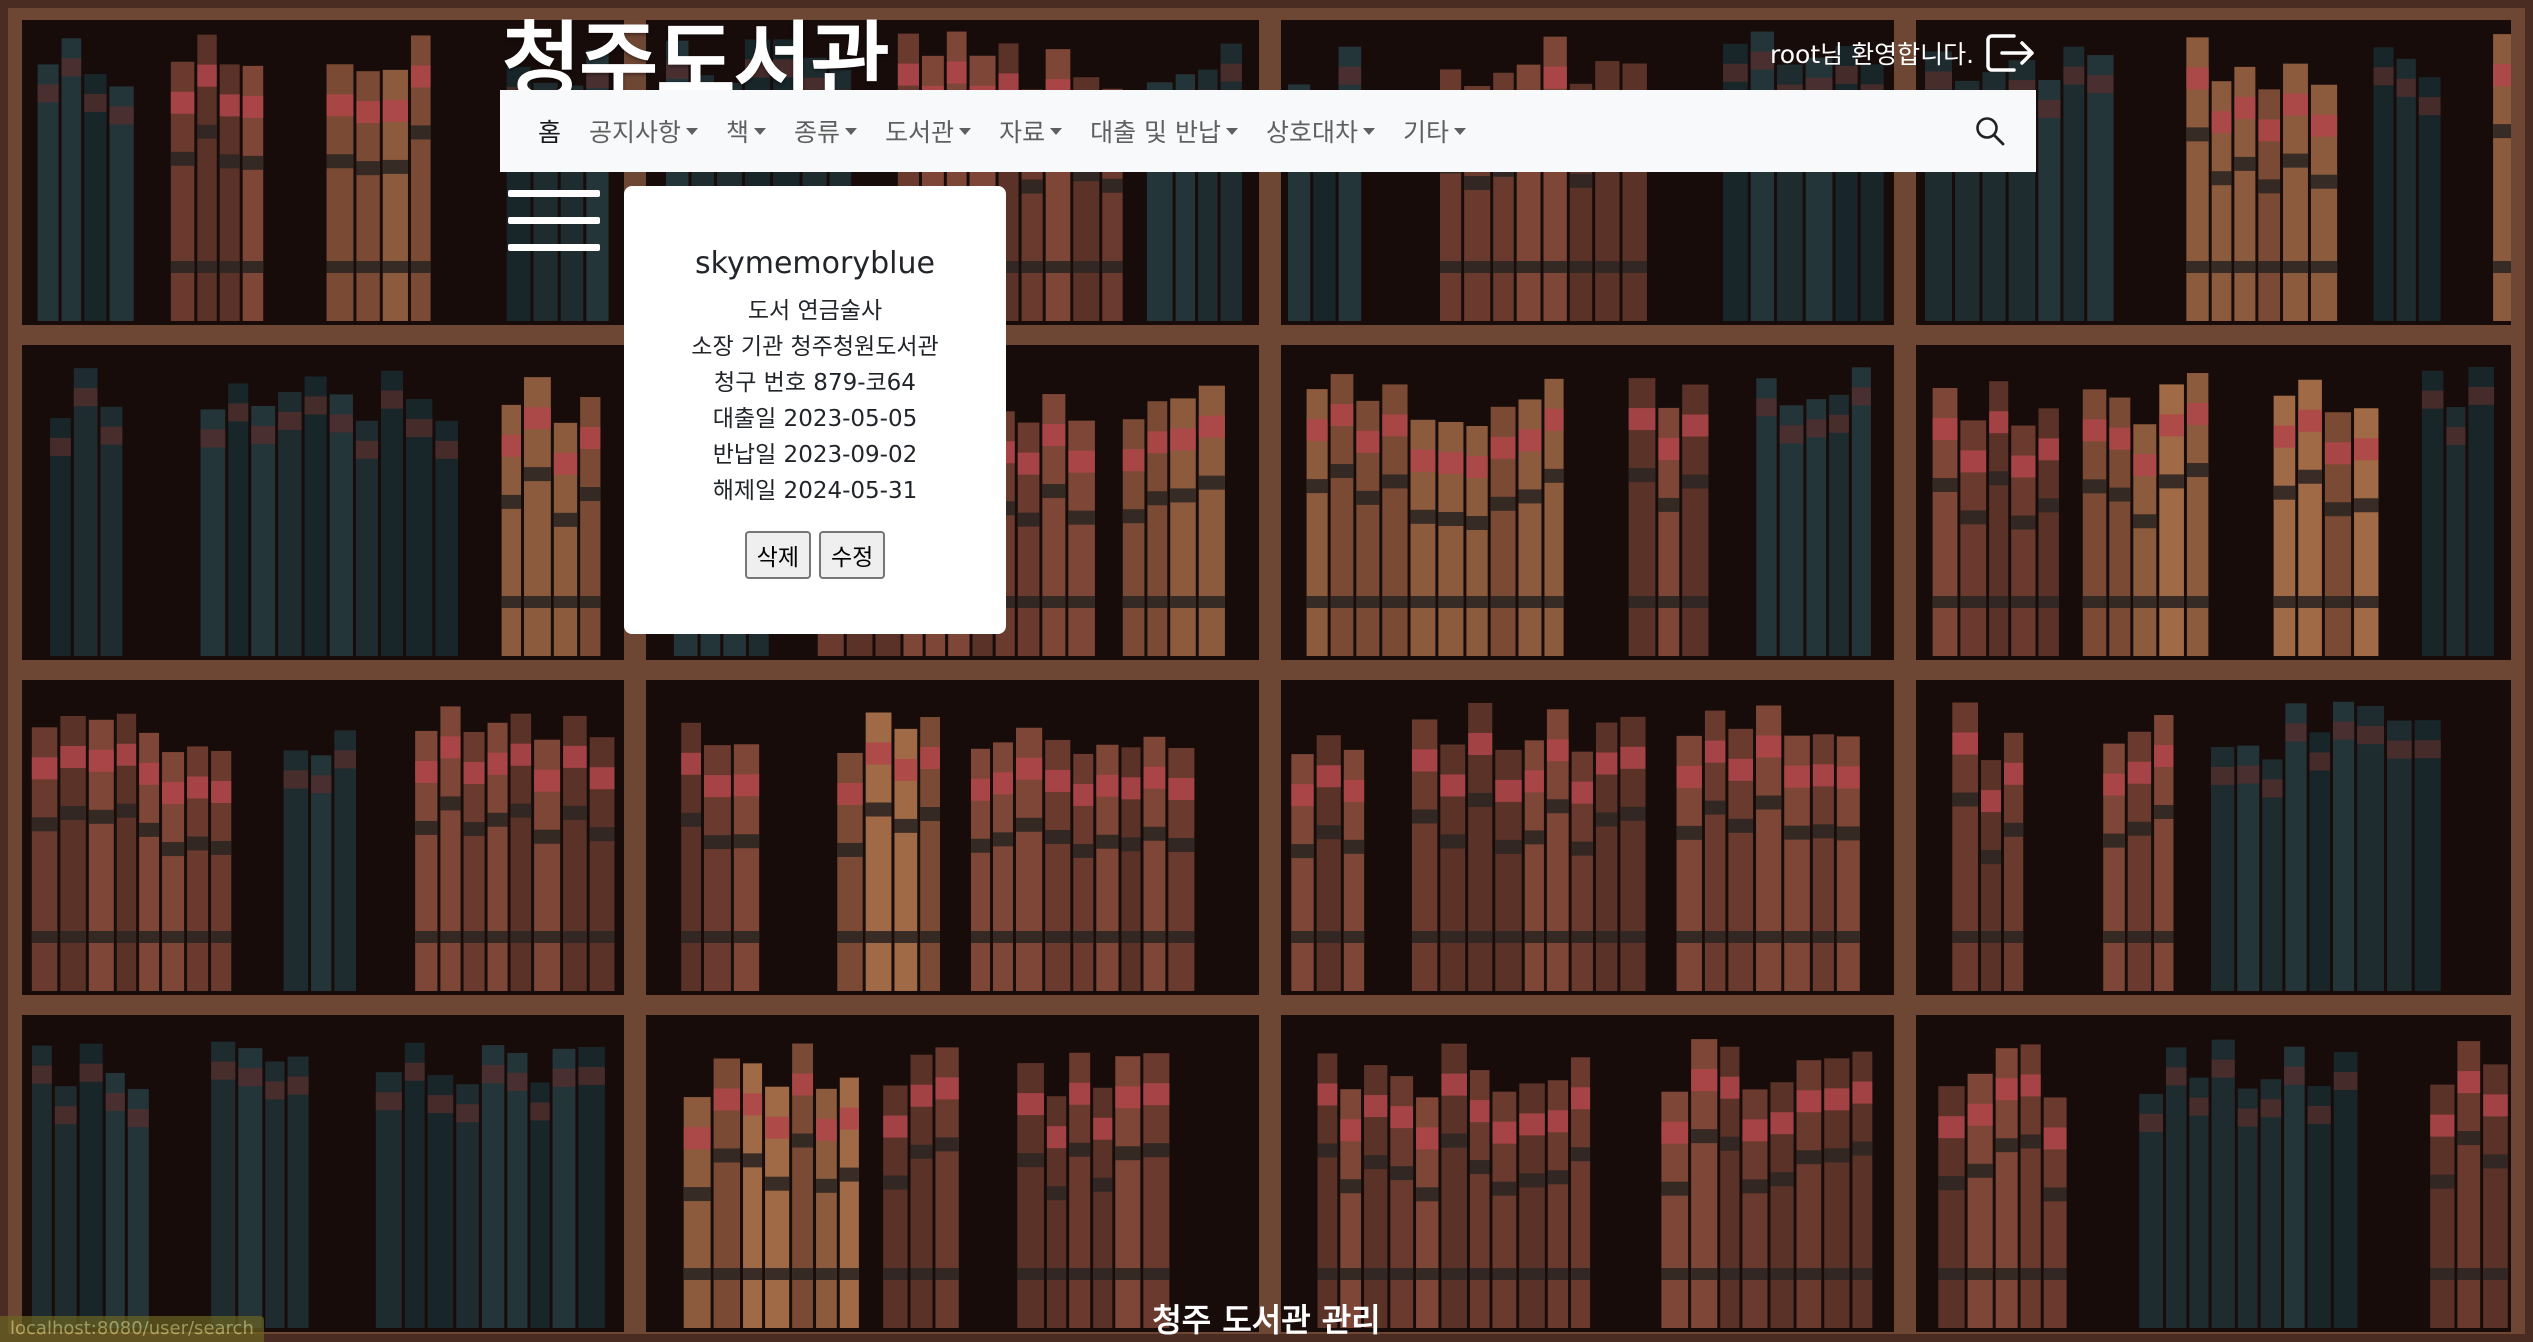  I want to click on nav-item-books: 책, so click(746, 131).